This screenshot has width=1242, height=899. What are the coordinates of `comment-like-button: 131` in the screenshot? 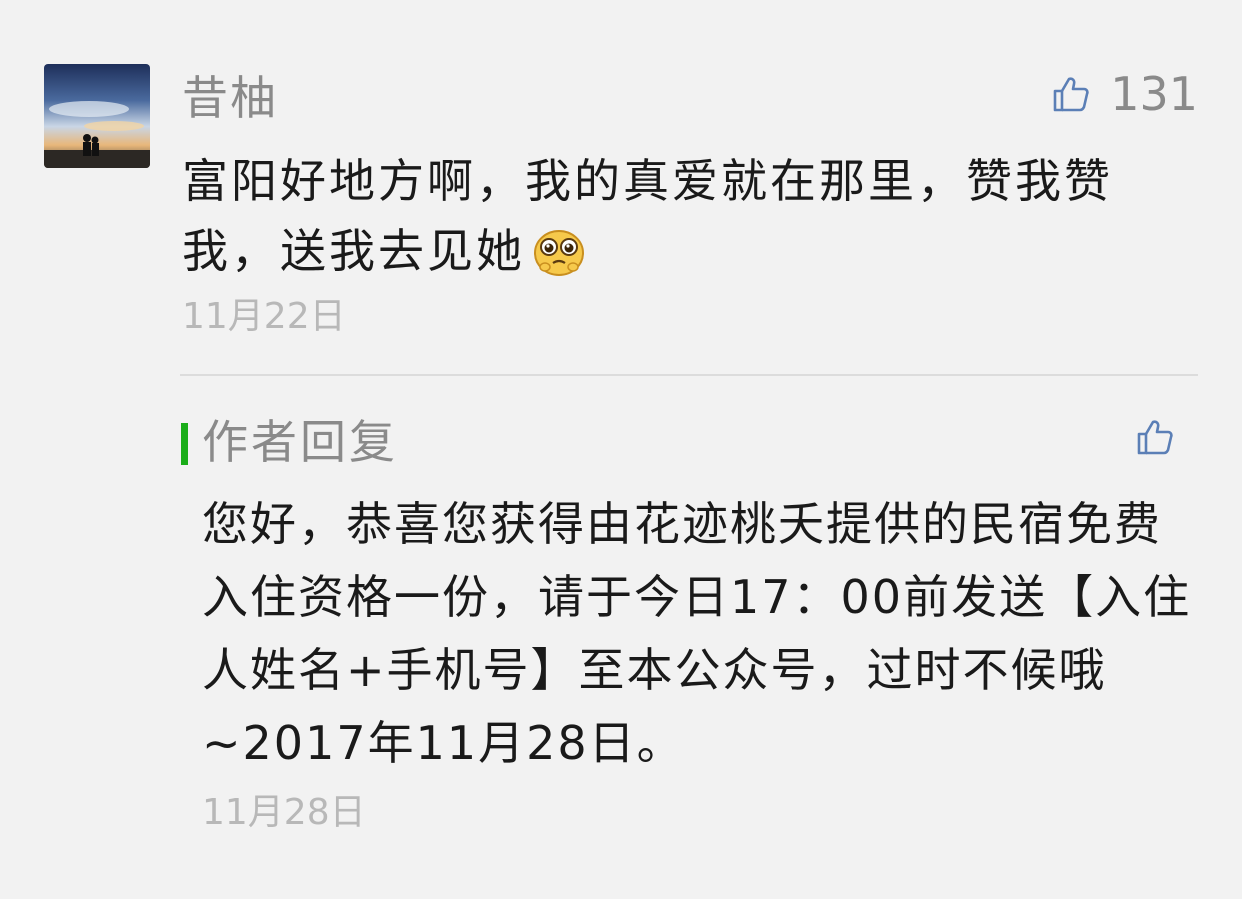 It's located at (1125, 94).